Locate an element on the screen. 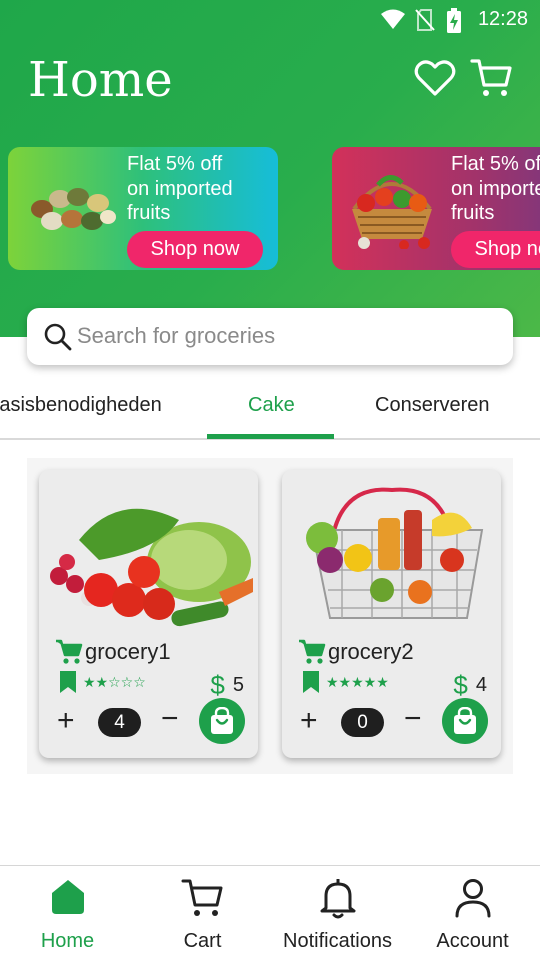 Image resolution: width=540 pixels, height=957 pixels. bottom-navigation: Home Cart Notifications Account is located at coordinates (270, 911).